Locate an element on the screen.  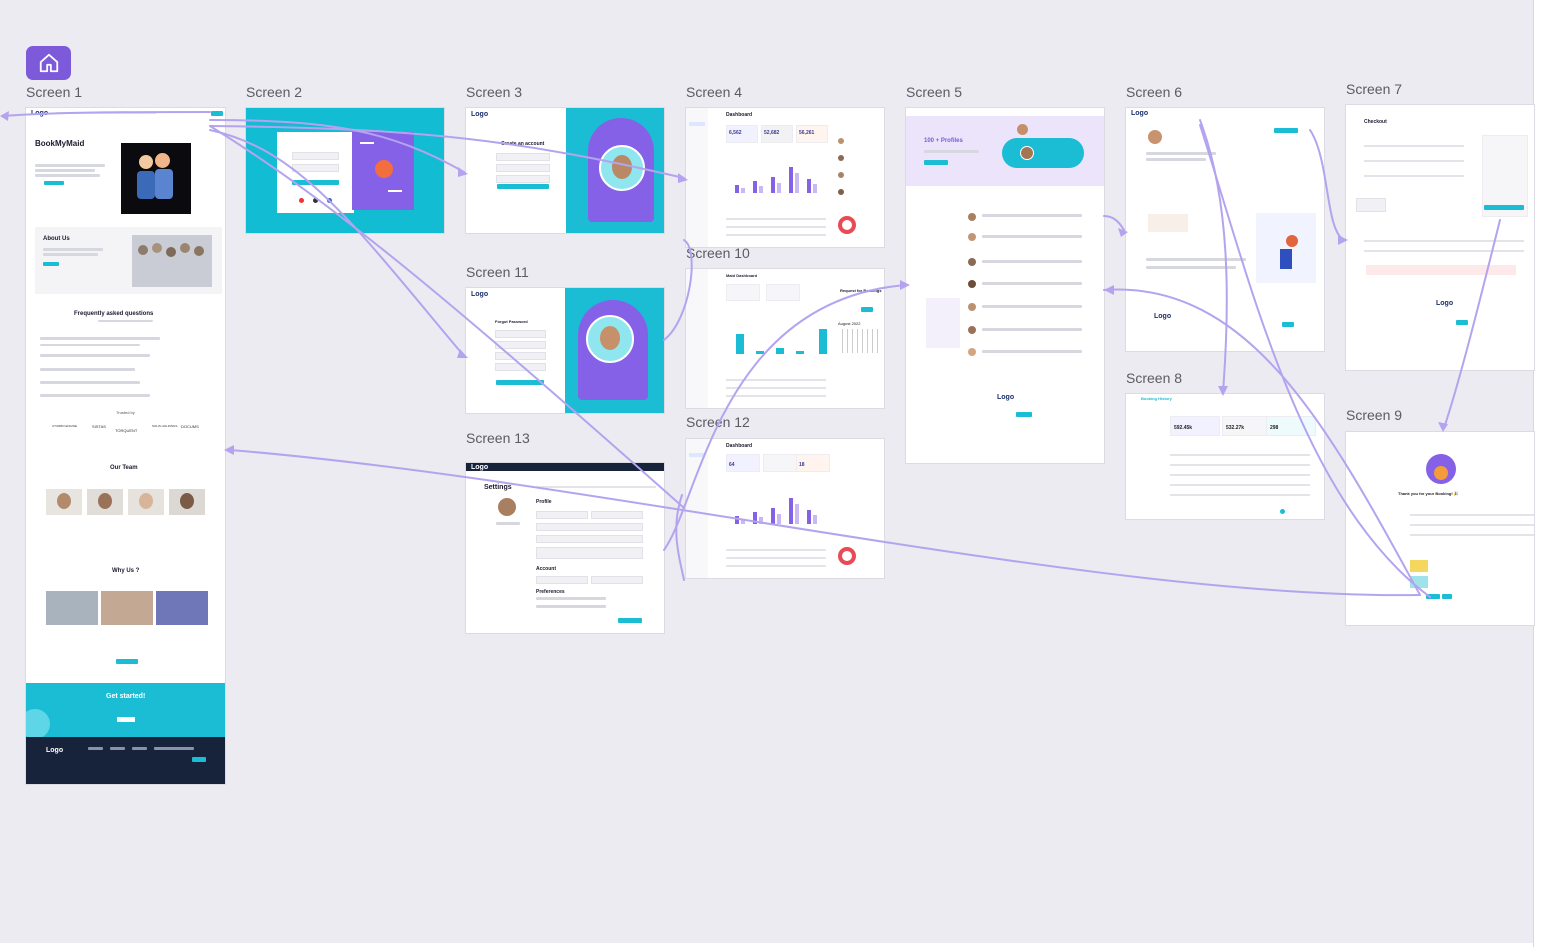
why-title: Why Us ? is located at coordinates (126, 571).